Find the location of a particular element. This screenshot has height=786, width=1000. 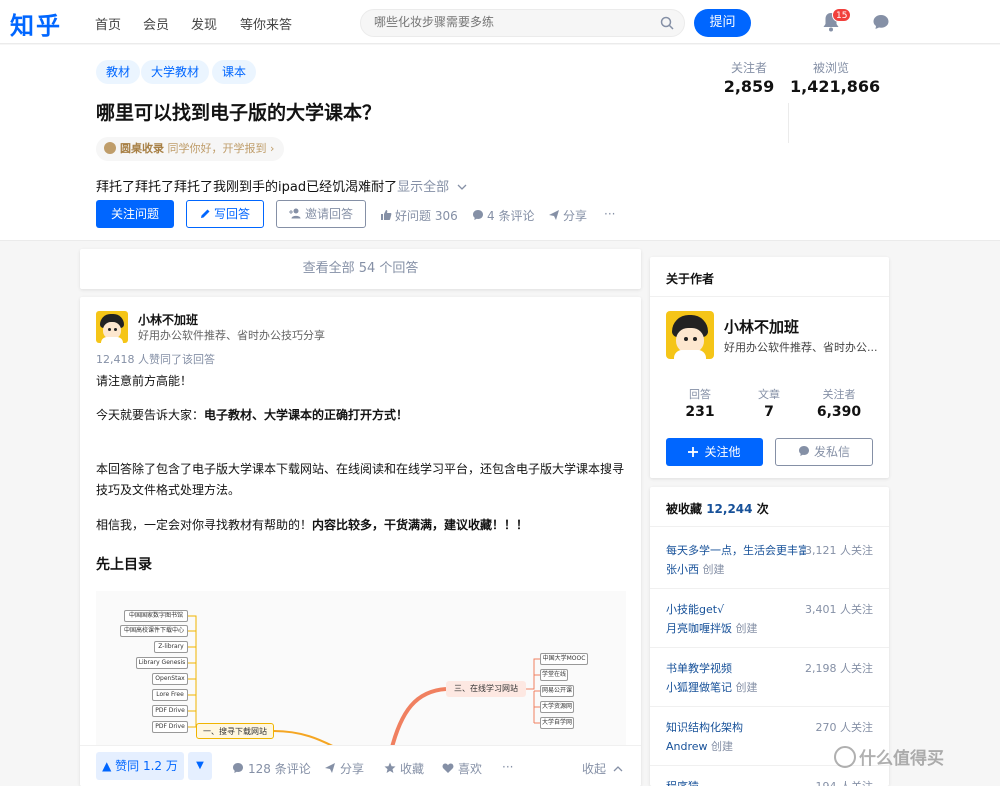

notification-badge: 15 is located at coordinates (842, 15).